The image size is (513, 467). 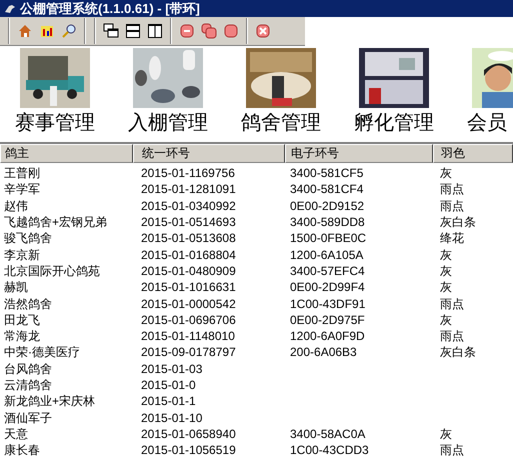 What do you see at coordinates (327, 287) in the screenshot?
I see `table-cell: 0E00-2D99F4` at bounding box center [327, 287].